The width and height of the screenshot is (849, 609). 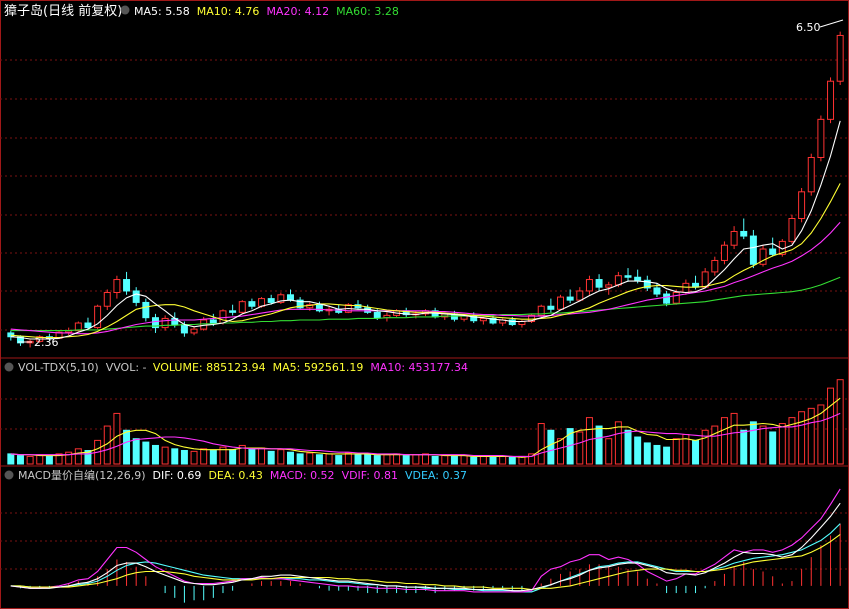 I want to click on price-panel-menu-icon, so click(x=125, y=10).